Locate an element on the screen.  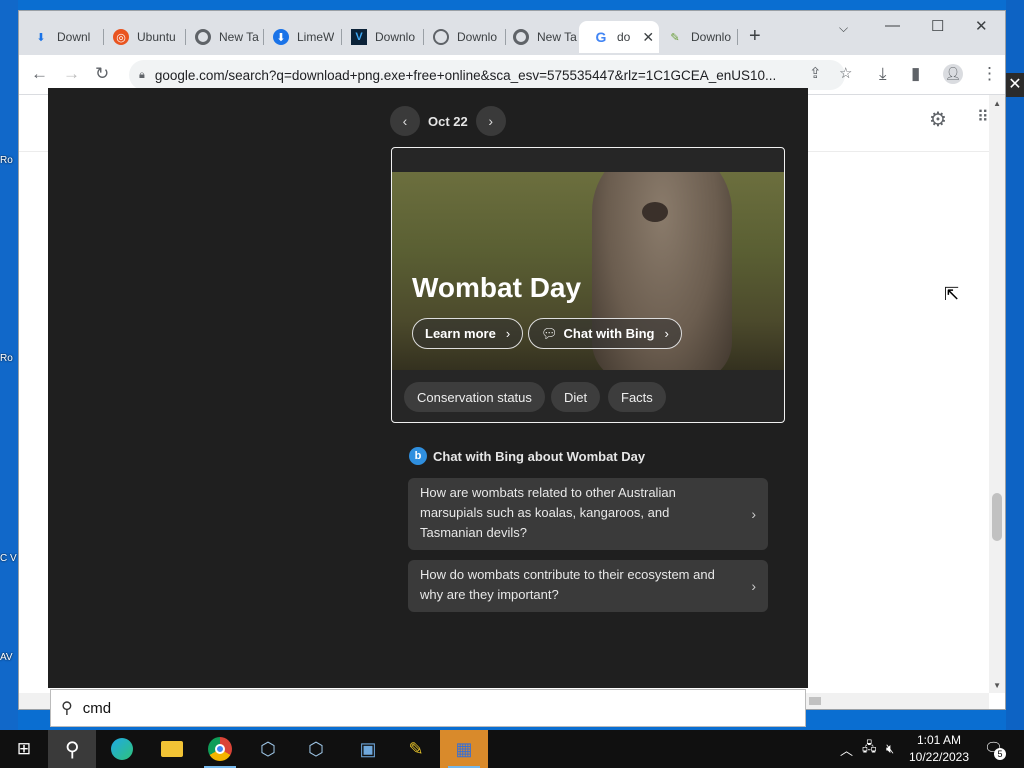
browser-tab: Downlo is located at coordinates (461, 37).